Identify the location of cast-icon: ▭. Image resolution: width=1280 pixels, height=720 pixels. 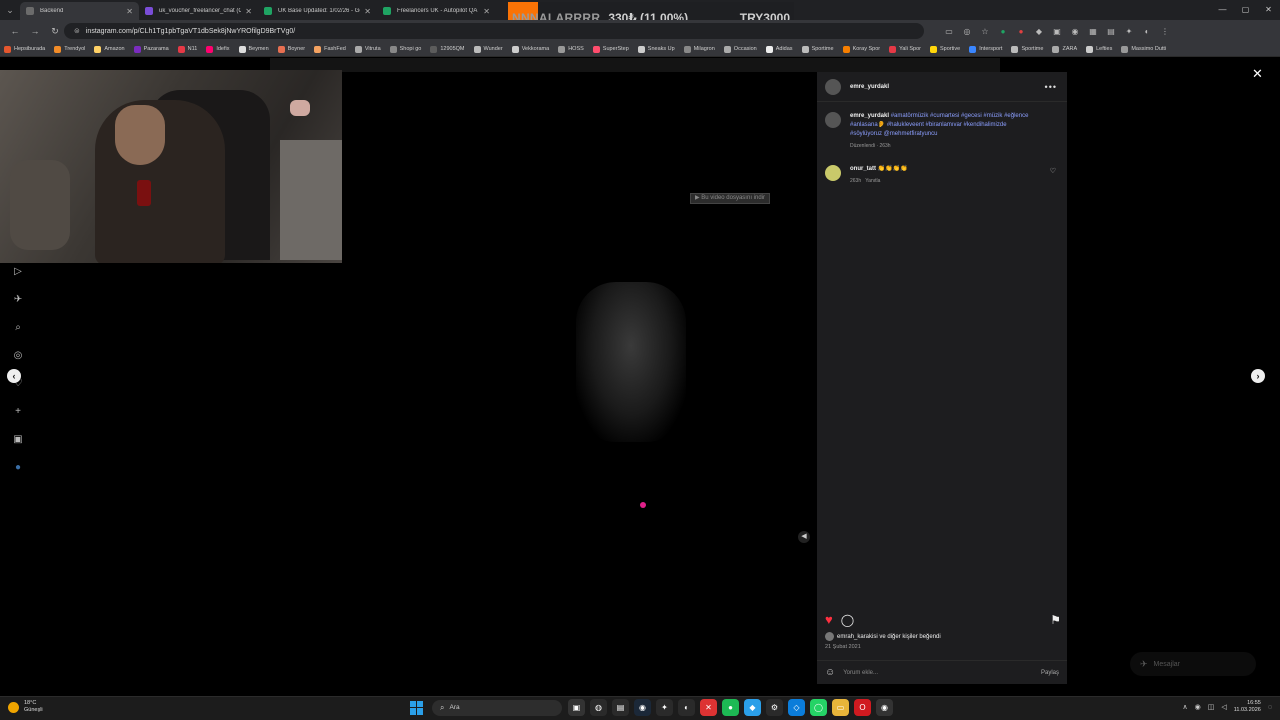
(949, 31).